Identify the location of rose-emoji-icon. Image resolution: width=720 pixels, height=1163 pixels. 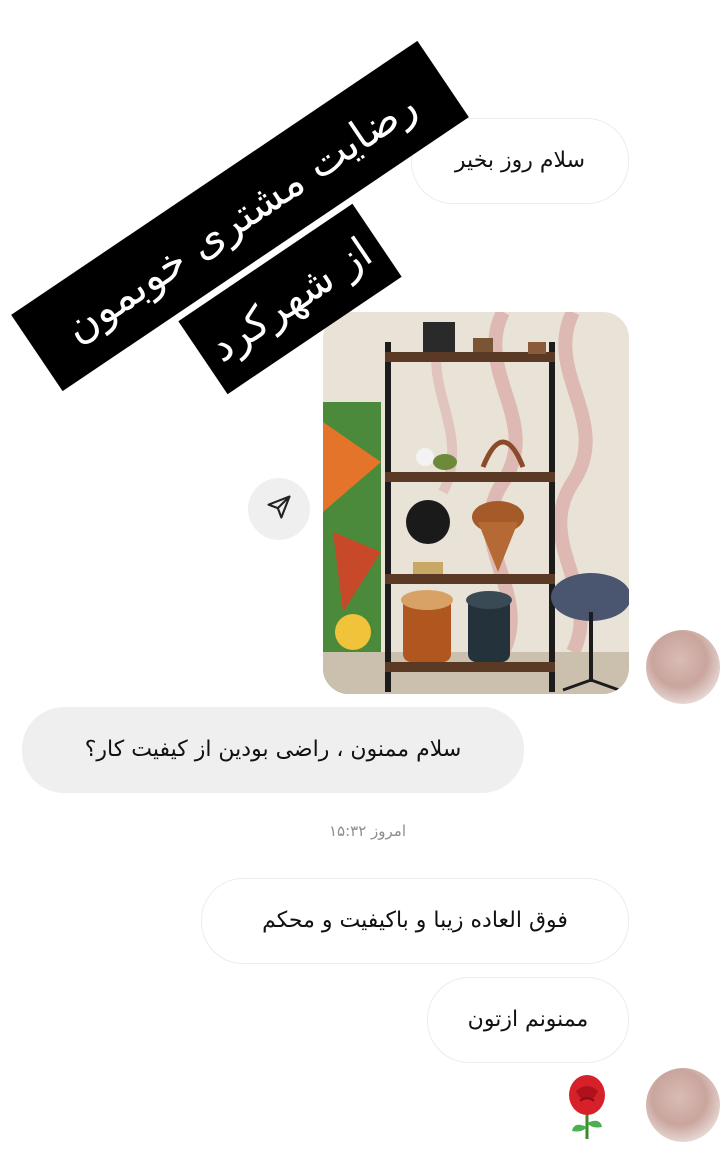
(587, 1107).